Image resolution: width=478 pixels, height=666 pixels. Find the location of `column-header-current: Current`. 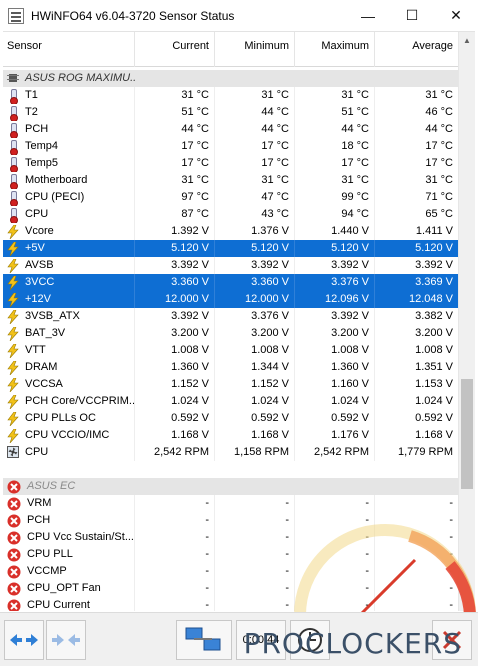

column-header-current: Current is located at coordinates (175, 49).